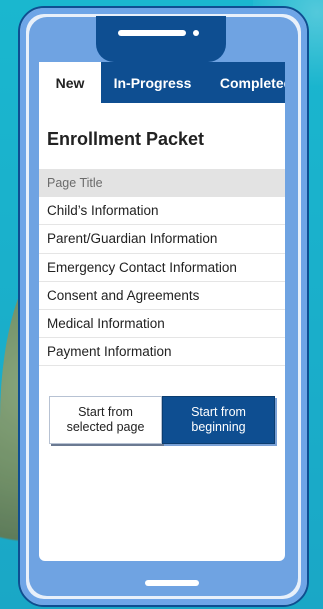 Image resolution: width=323 pixels, height=609 pixels. Describe the element at coordinates (162, 183) in the screenshot. I see `list-header: Page Title` at that location.